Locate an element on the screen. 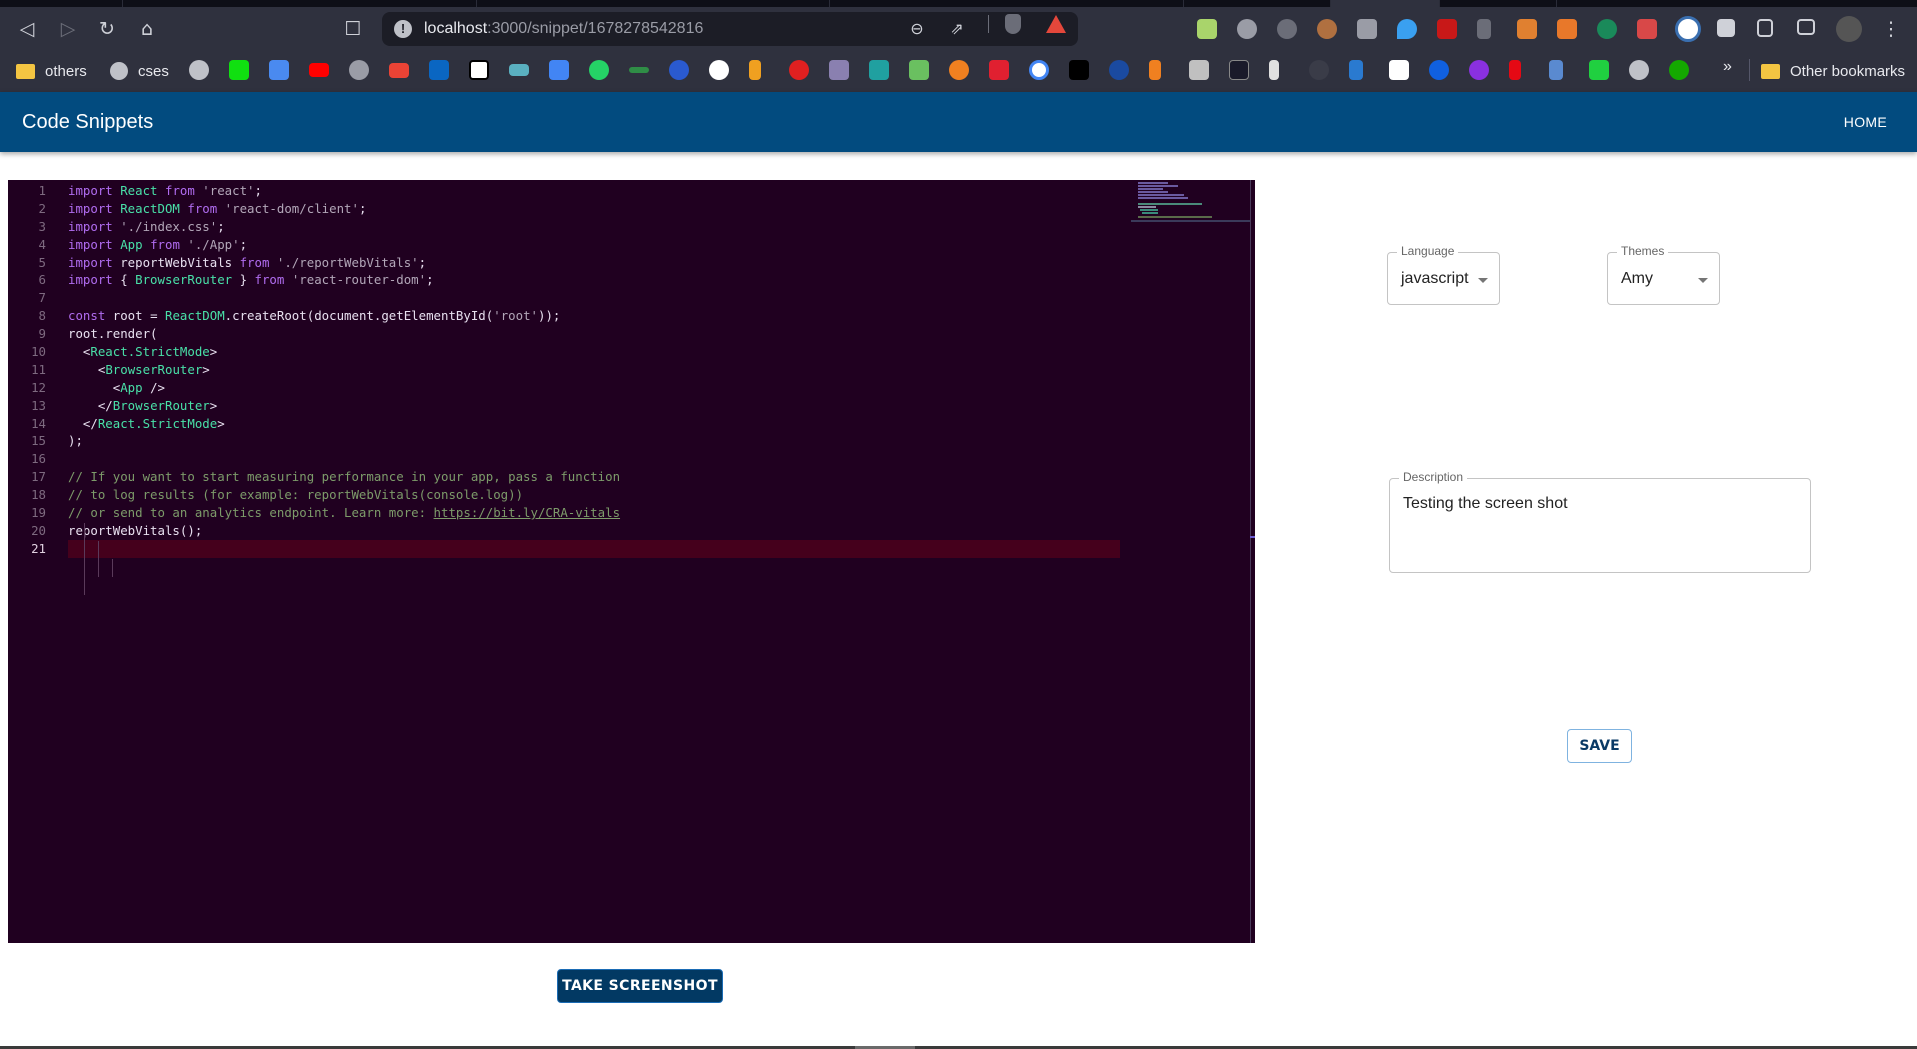  bookmark-cses: cses is located at coordinates (139, 71).